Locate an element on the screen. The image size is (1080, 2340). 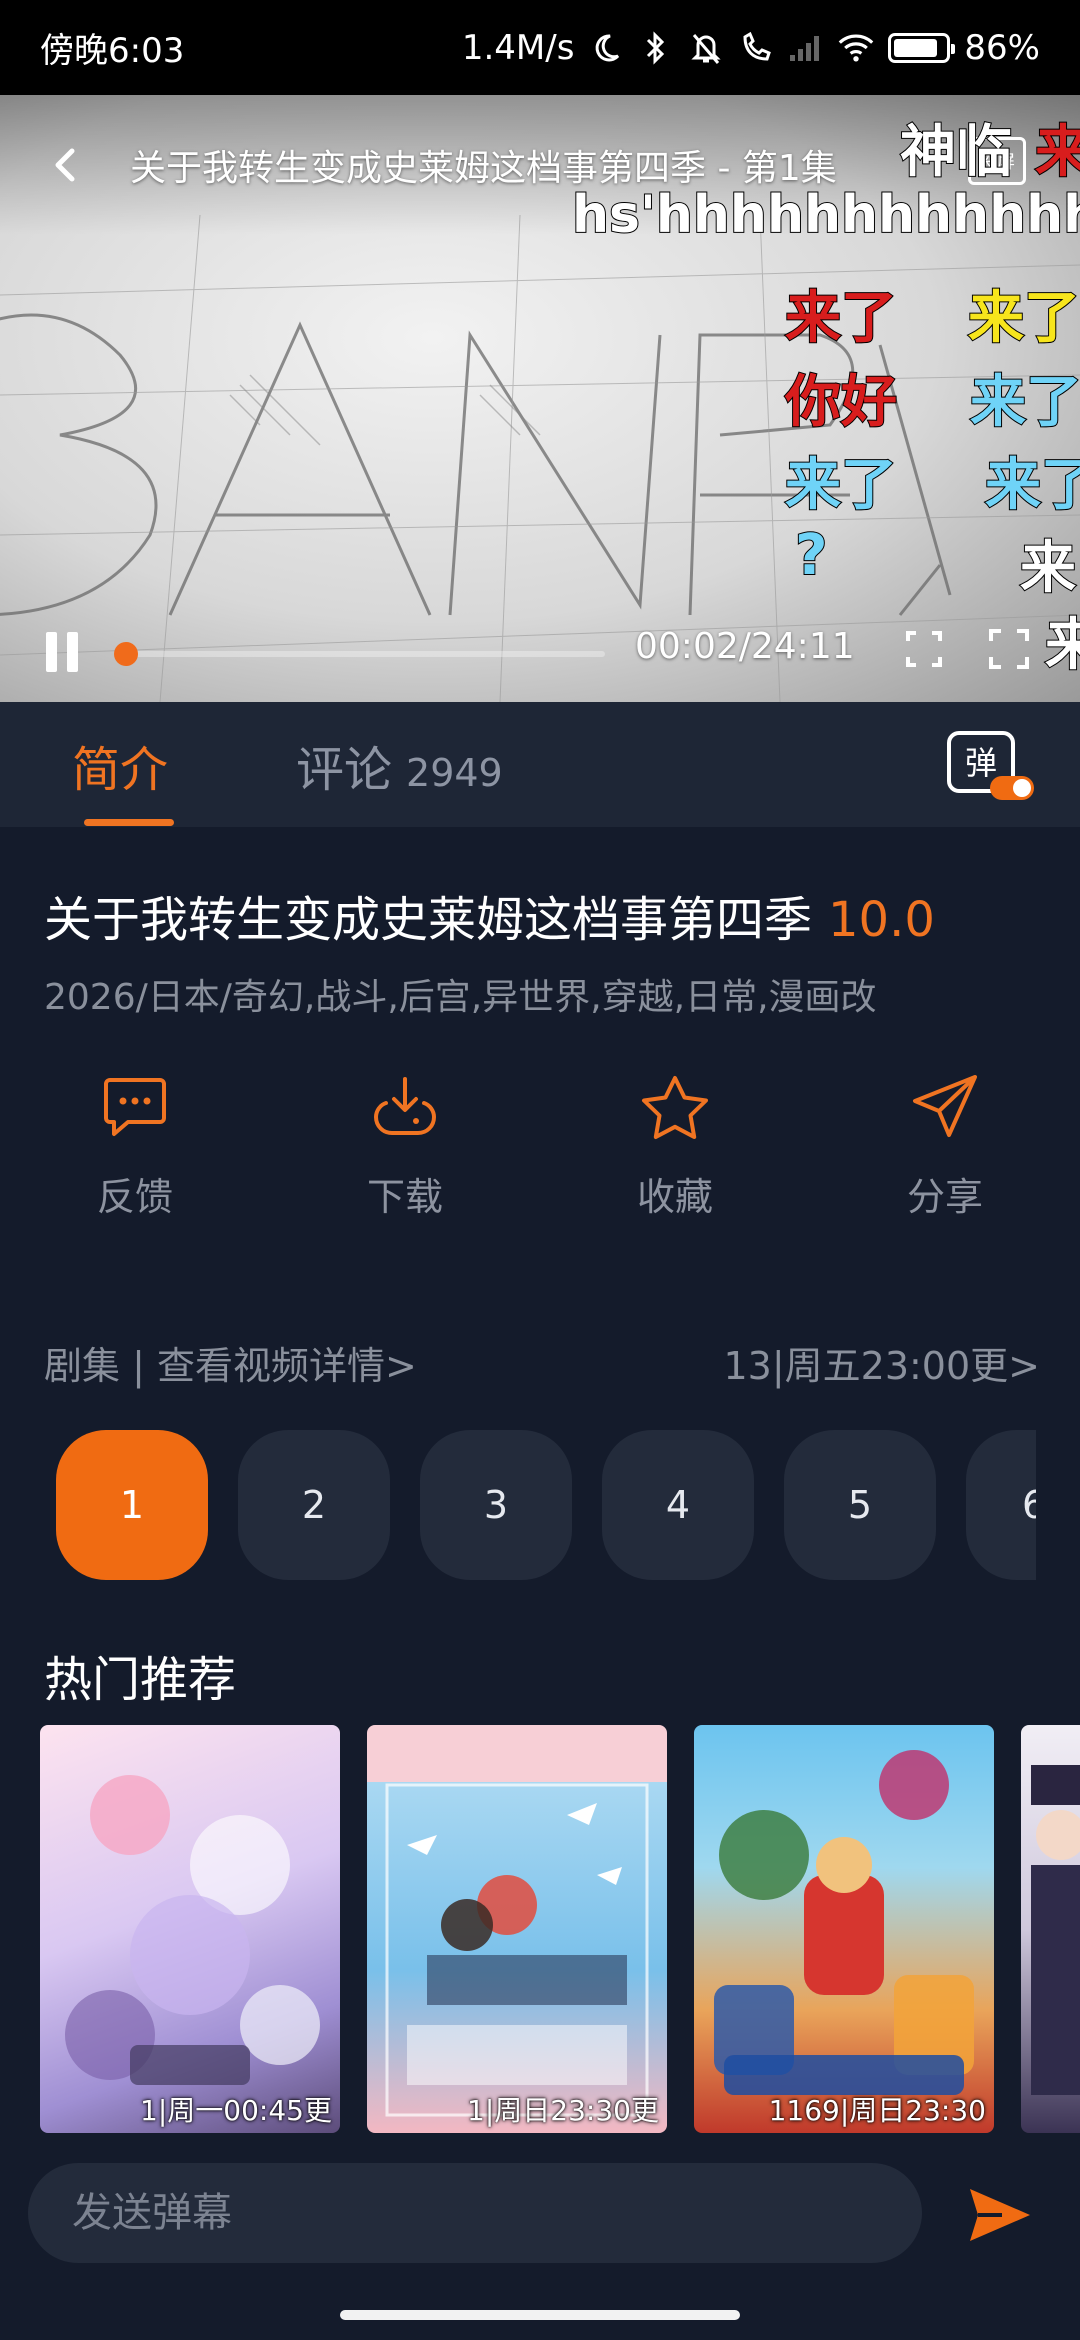
action-row: 反馈 下载 收藏 分享 is located at coordinates (540, 1145).